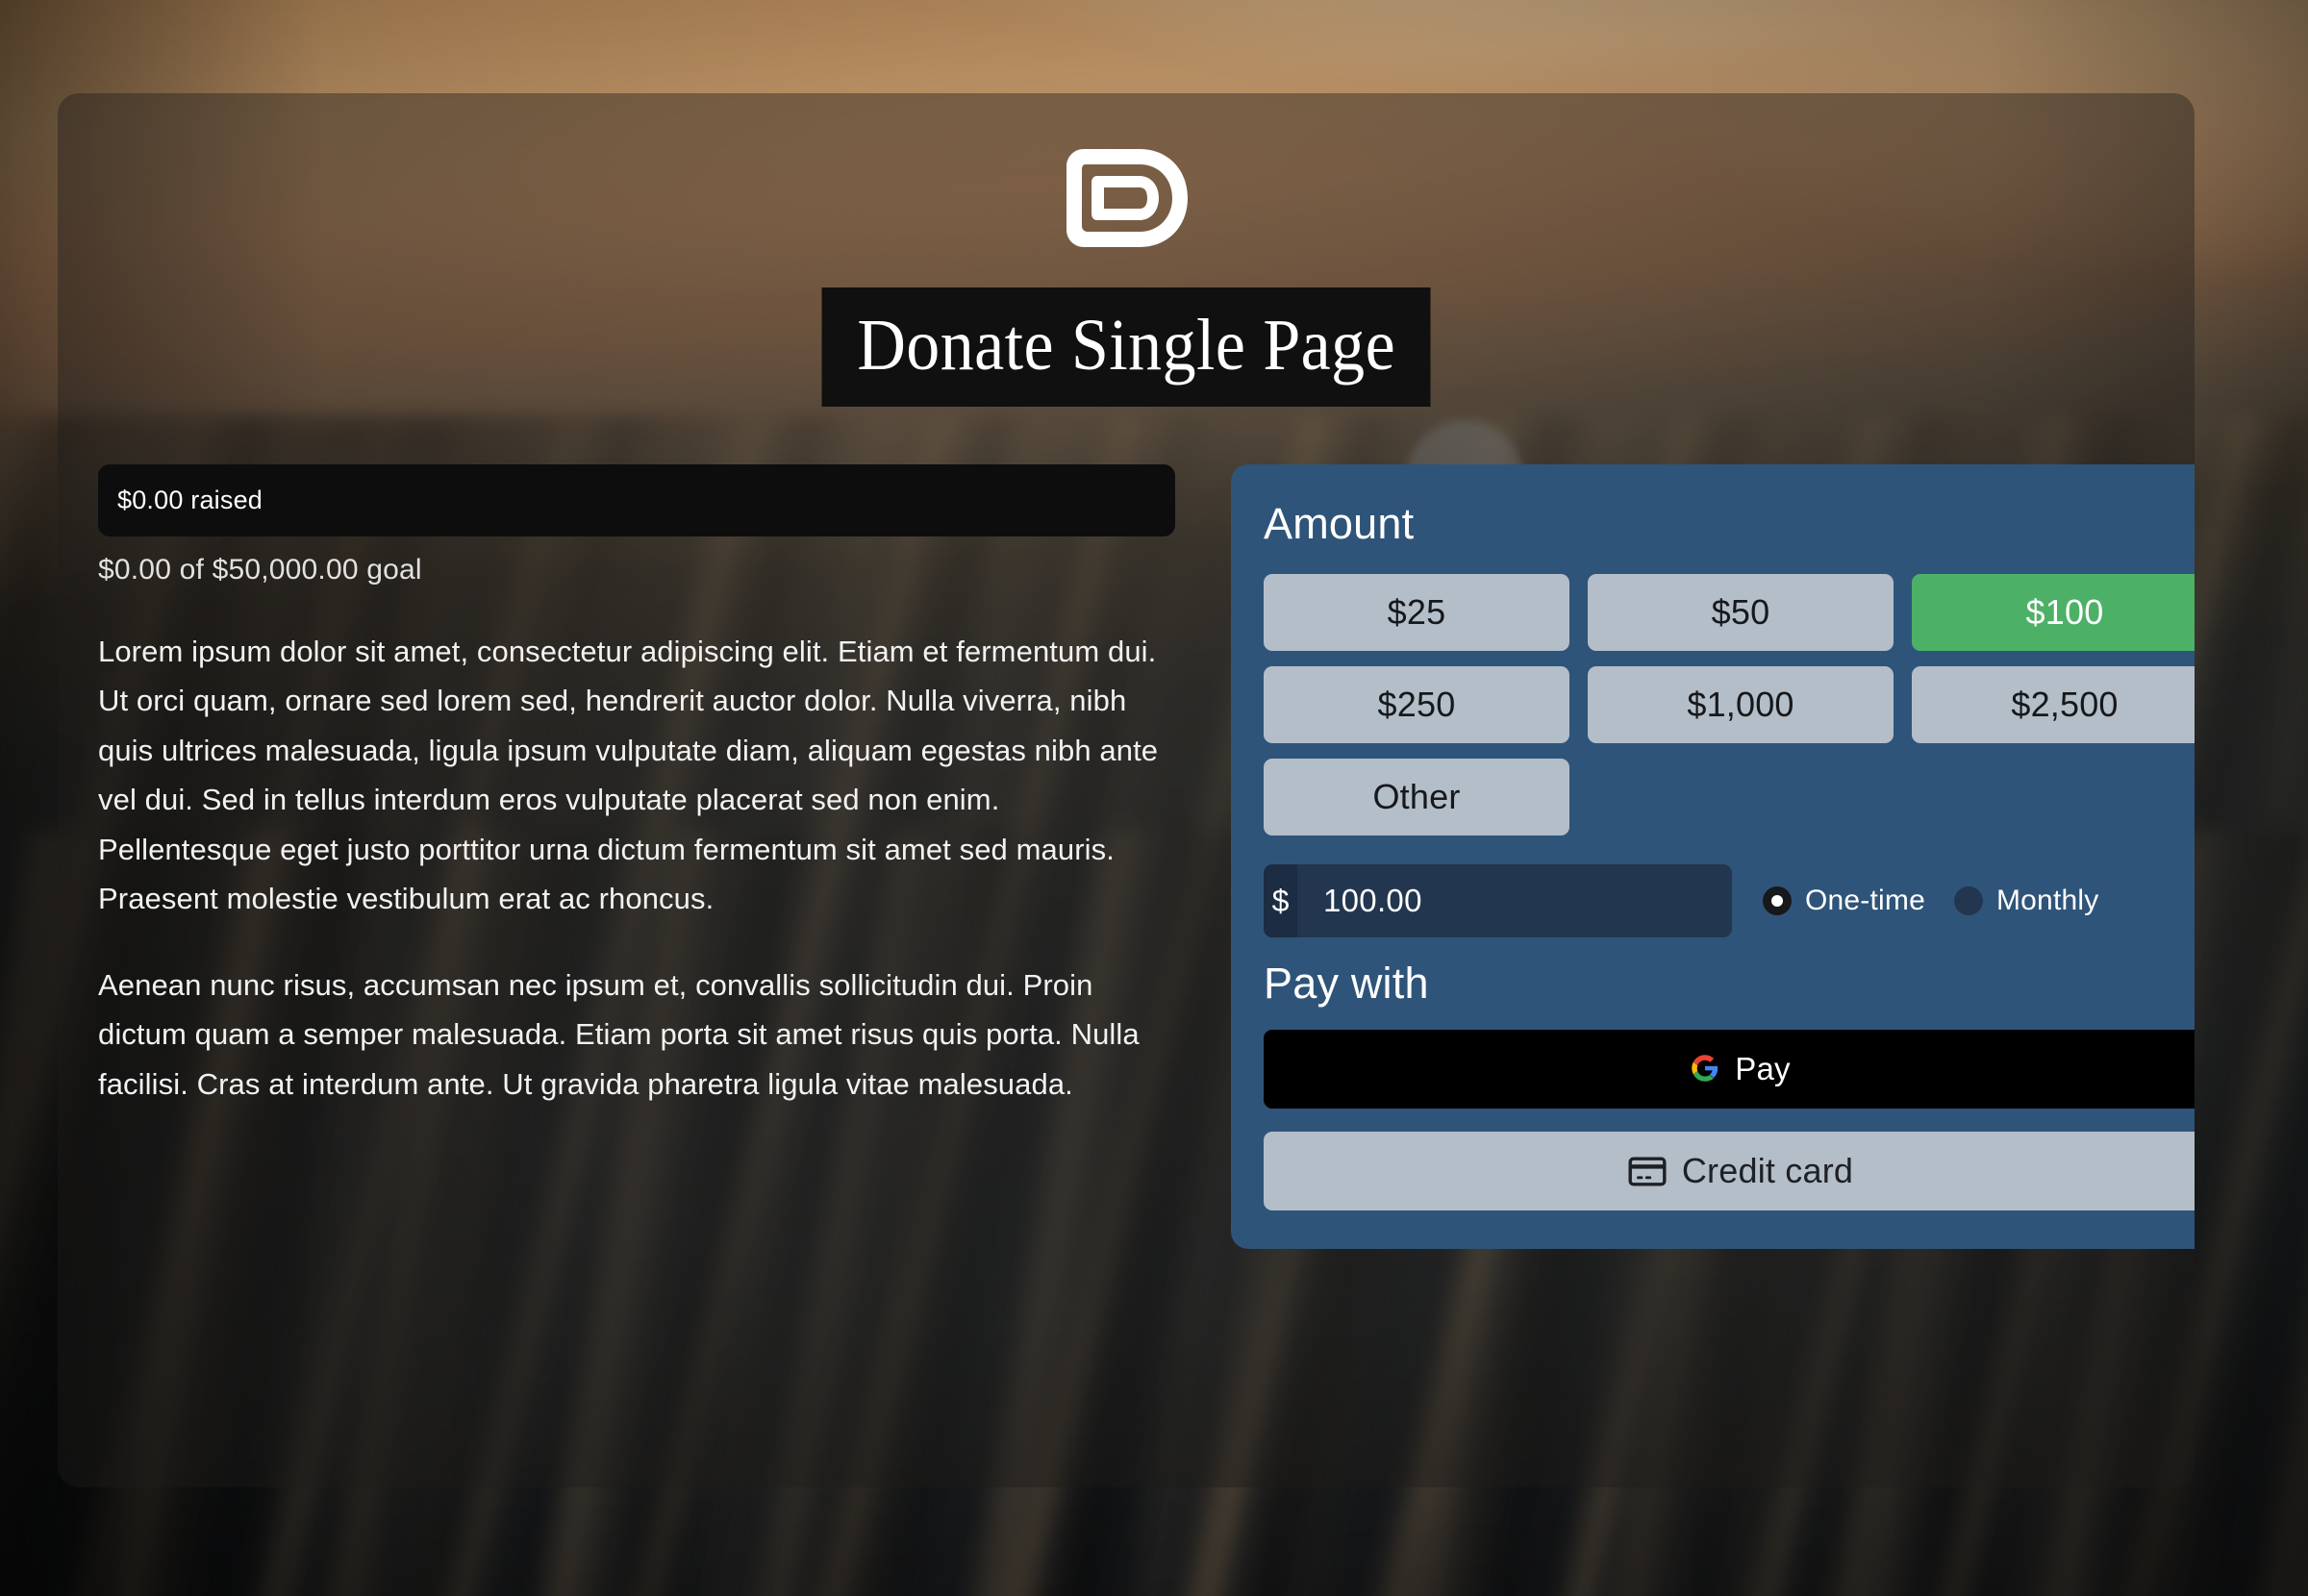 The height and width of the screenshot is (1596, 2308). I want to click on amount-option-2500: $2,500, so click(2054, 704).